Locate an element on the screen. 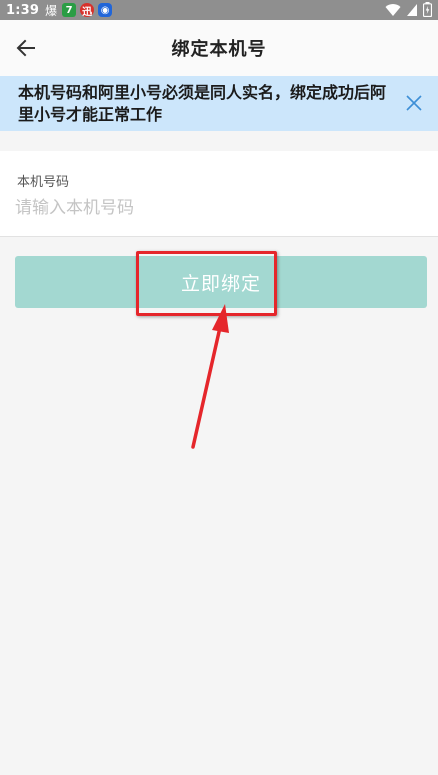 This screenshot has height=775, width=438. arrow-left-icon is located at coordinates (25, 48).